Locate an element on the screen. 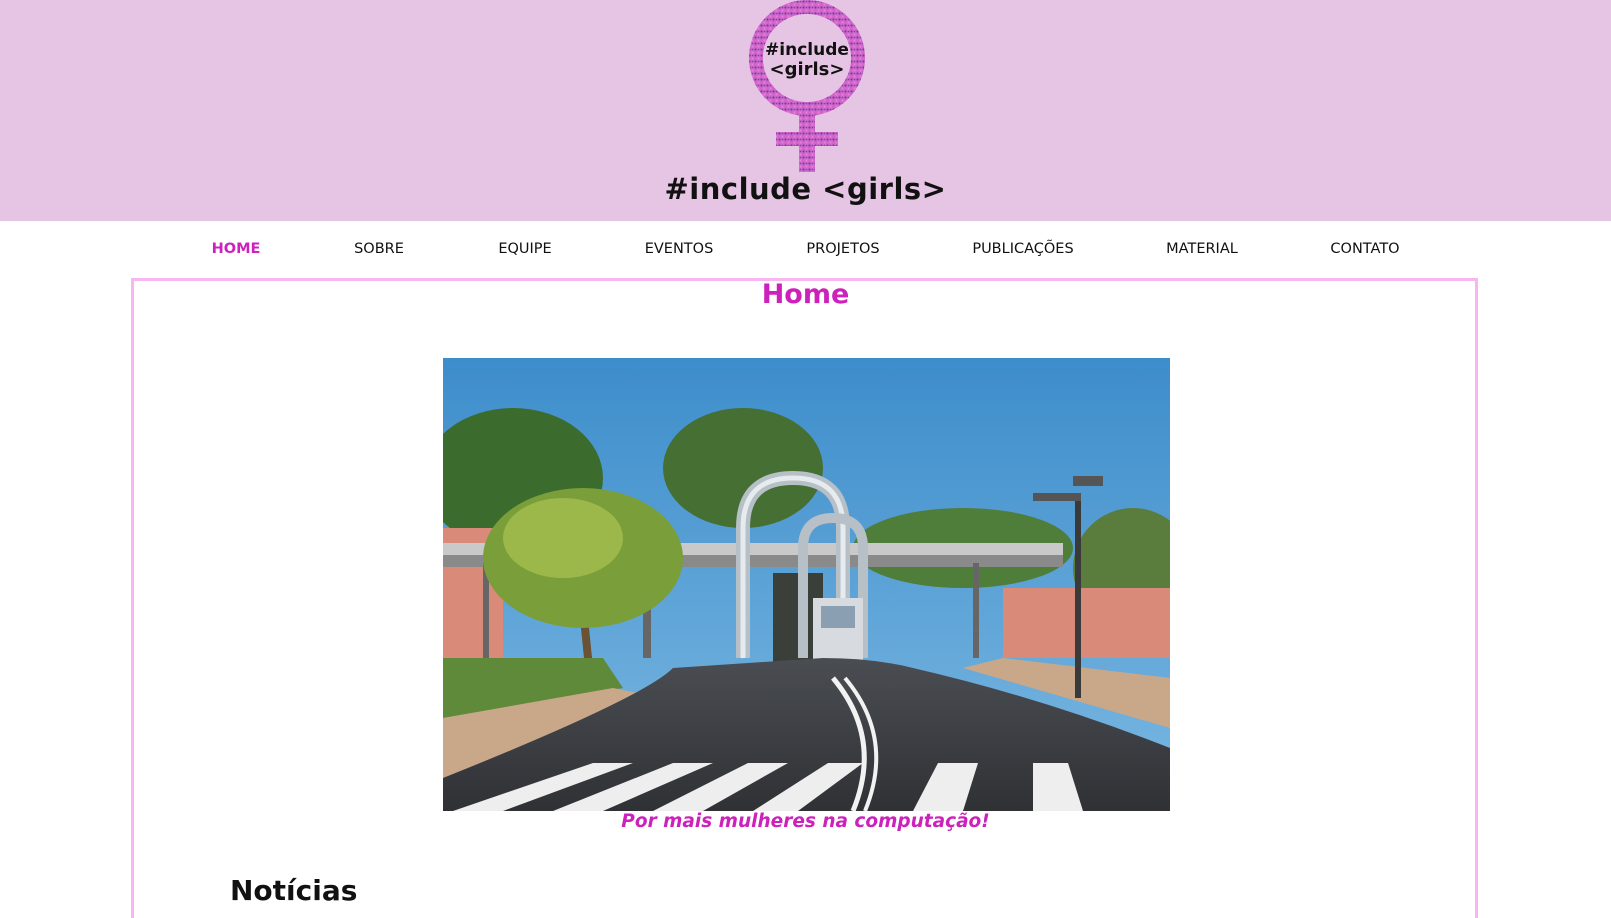  nav-item-sobre: SOBRE is located at coordinates (379, 249).